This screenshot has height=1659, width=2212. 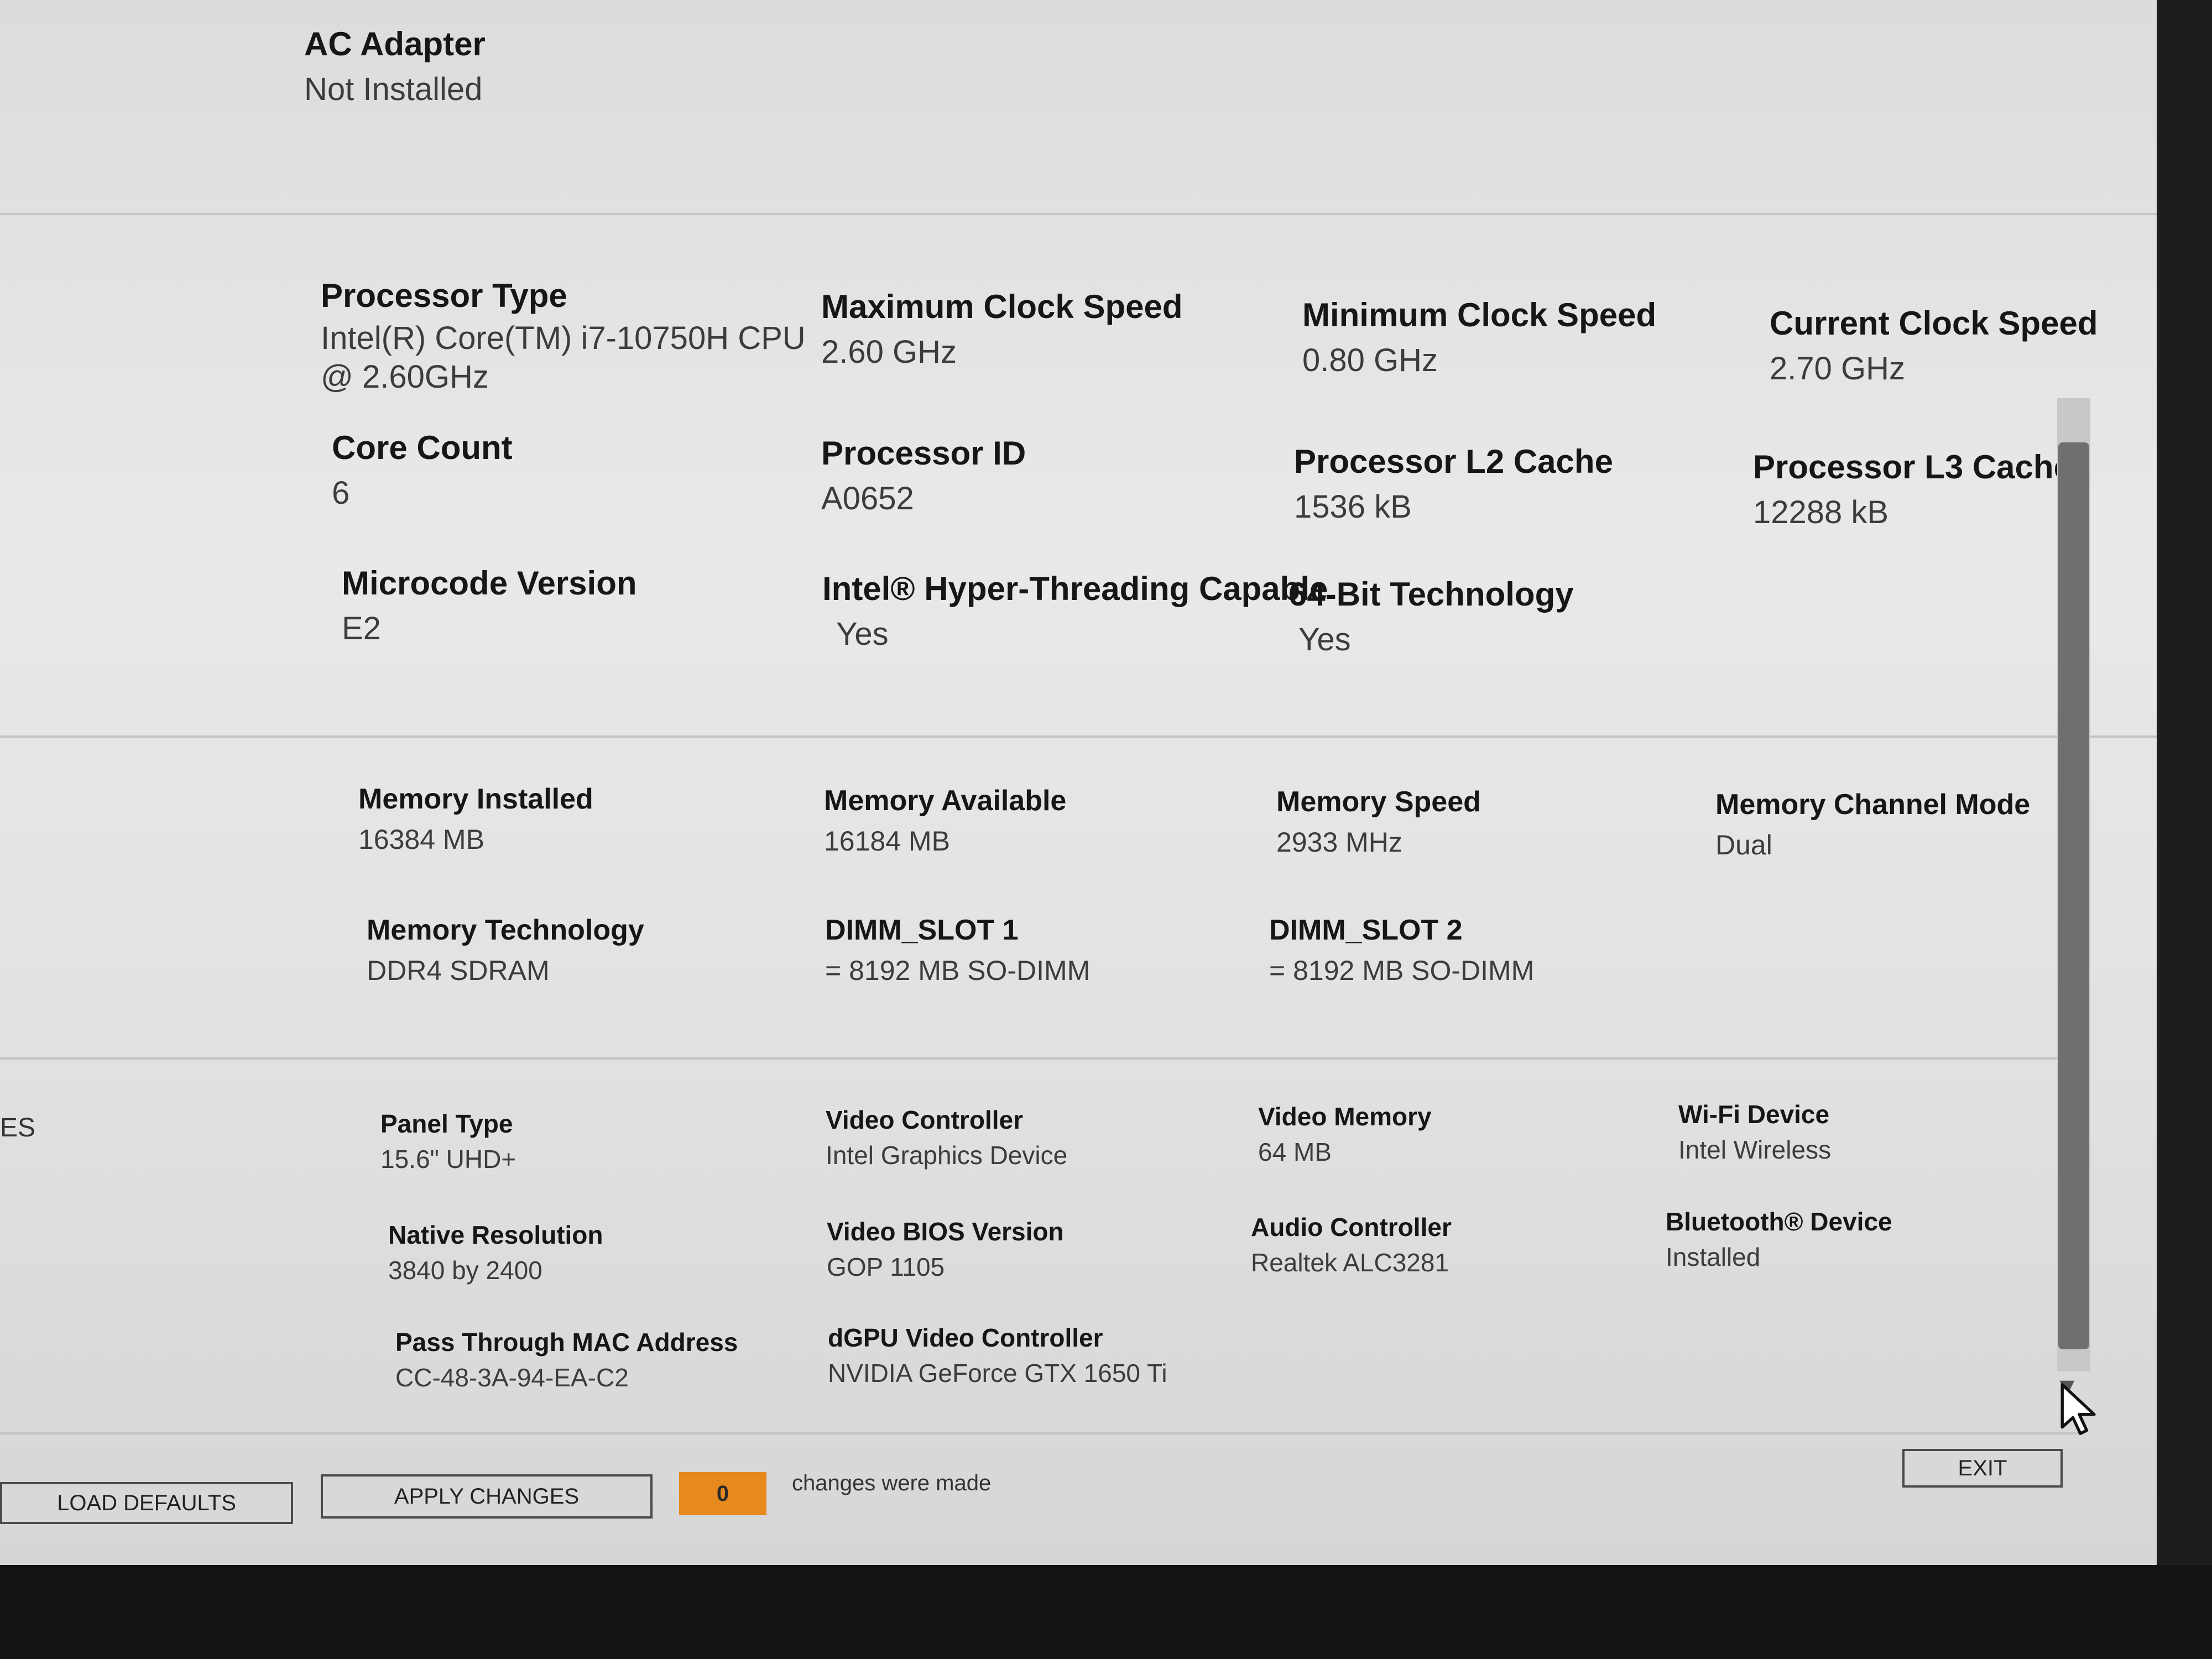 I want to click on hyper-threading-label: Intel® Hyper-Threading Capable, so click(x=1075, y=589).